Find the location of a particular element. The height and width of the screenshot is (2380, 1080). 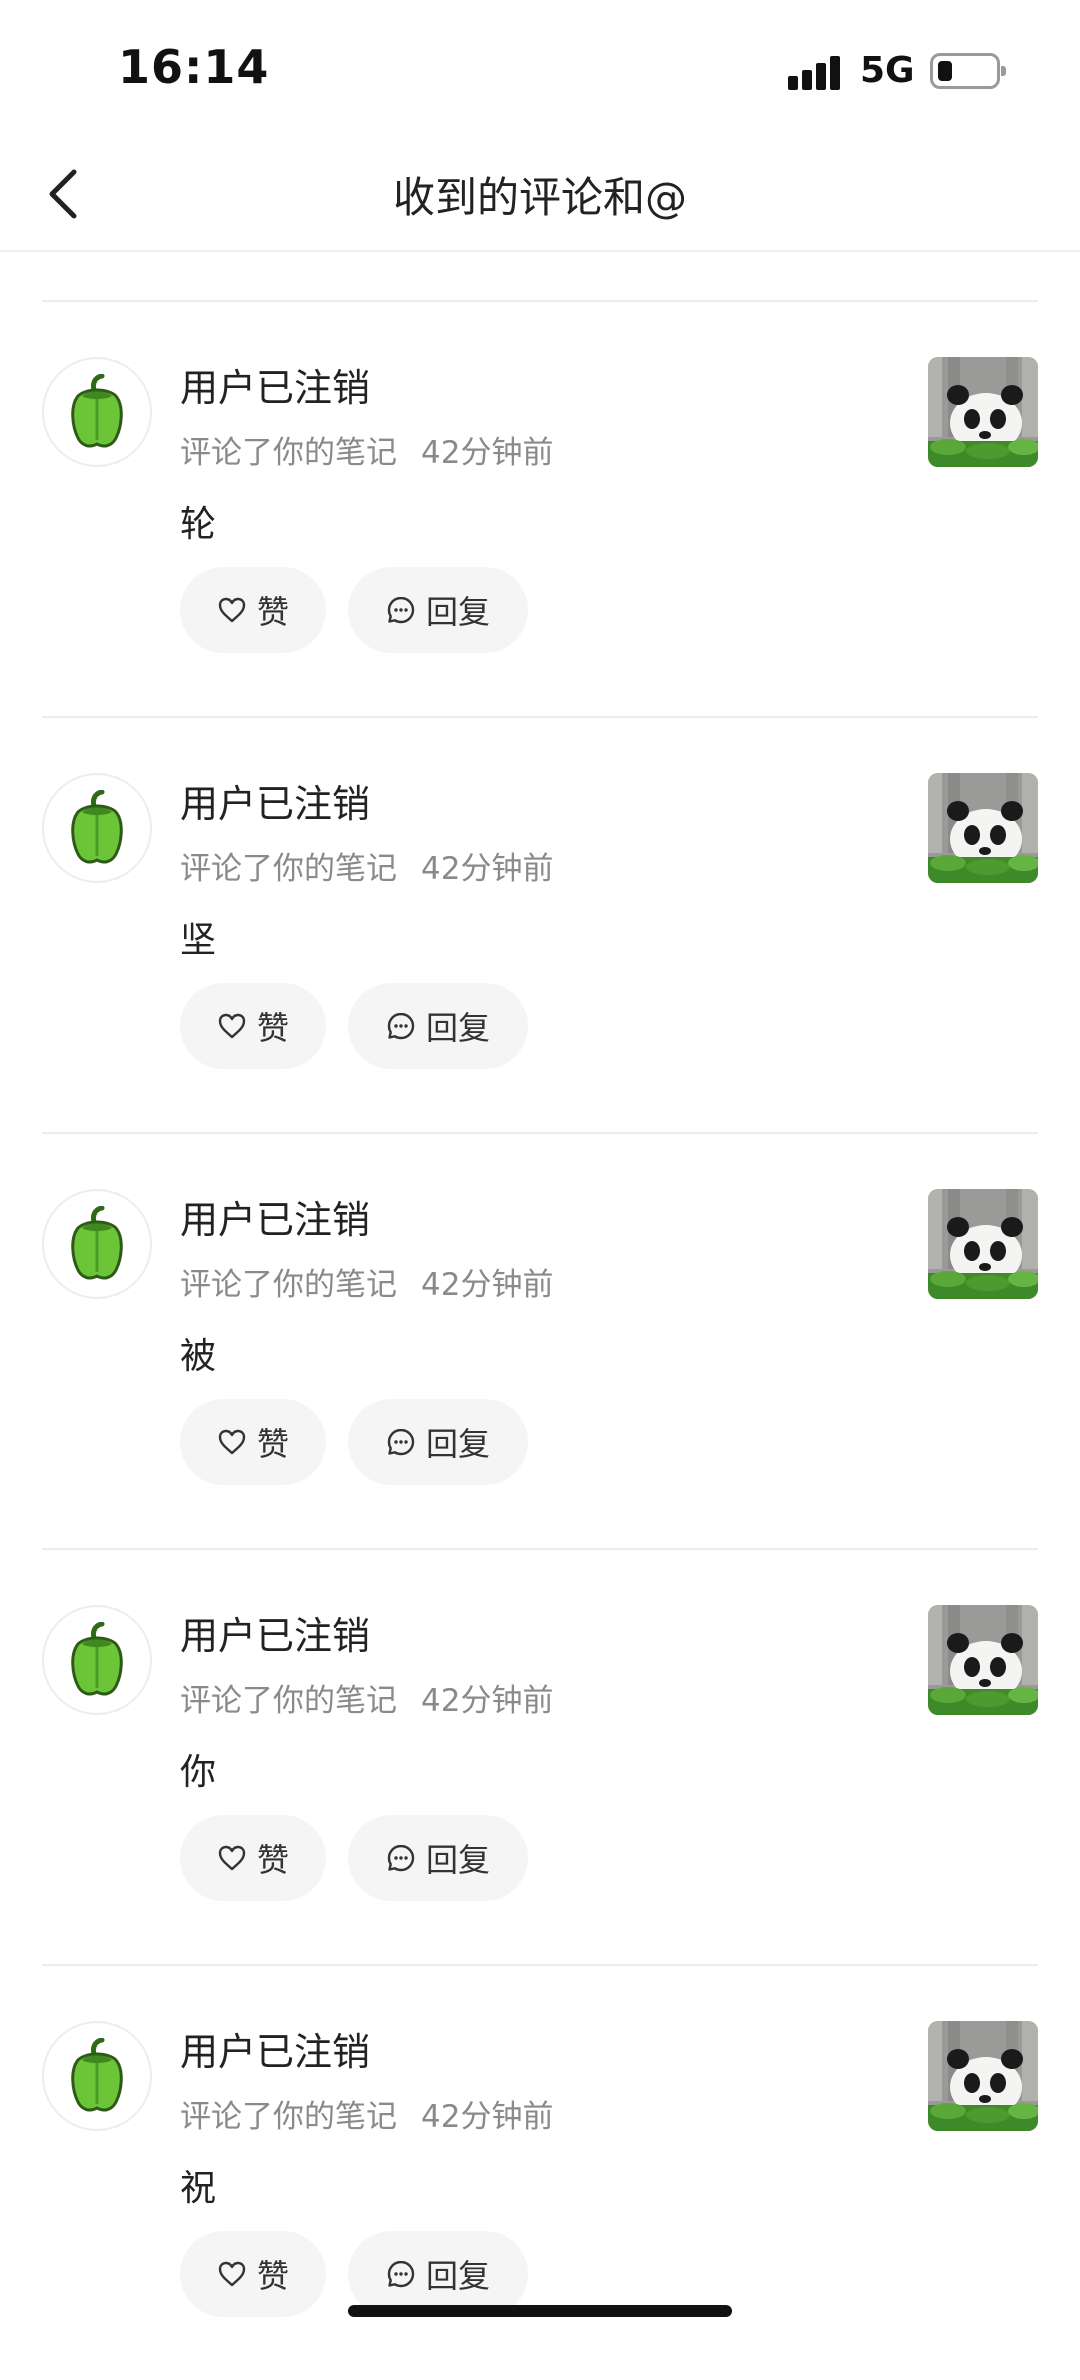

page-title: 收到的评论和@ is located at coordinates (539, 197).